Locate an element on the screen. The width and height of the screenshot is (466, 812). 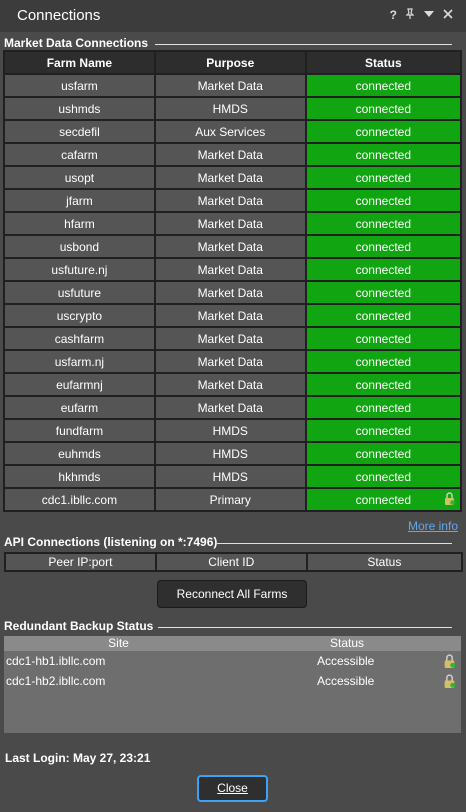
backup-status-header: Redundant Backup Status is located at coordinates (79, 626).